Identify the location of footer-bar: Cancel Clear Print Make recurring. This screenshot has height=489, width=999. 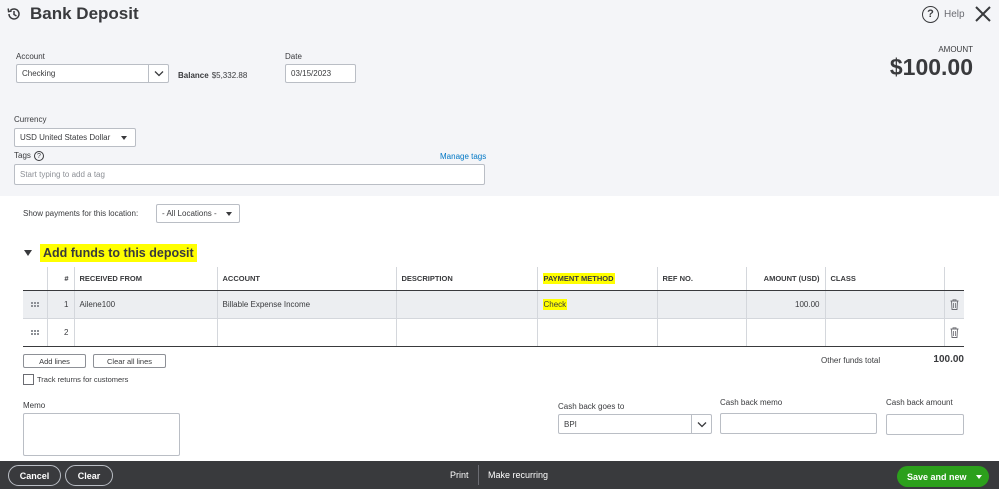
(499, 475).